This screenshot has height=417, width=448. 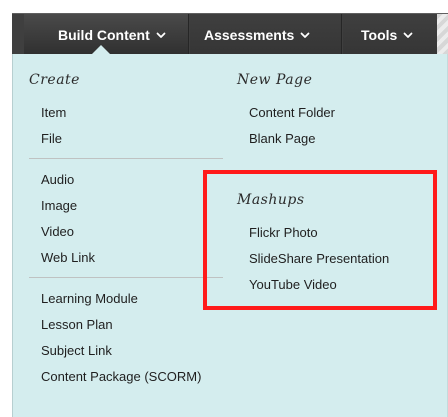 I want to click on menu-item-image: Image, so click(x=140, y=206).